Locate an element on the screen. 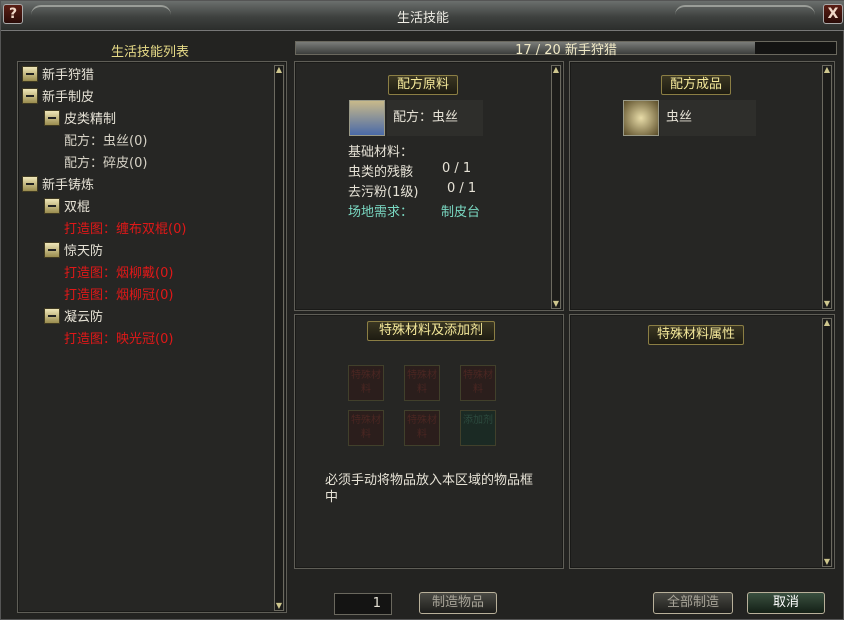 This screenshot has height=620, width=844. tree-item-label: 新手铸炼 is located at coordinates (68, 185).